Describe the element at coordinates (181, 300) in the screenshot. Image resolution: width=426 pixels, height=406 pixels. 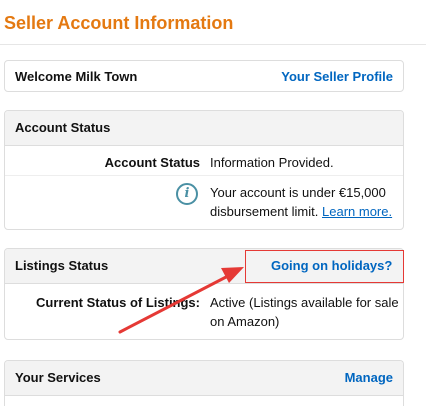
I see `red-arrow-icon` at that location.